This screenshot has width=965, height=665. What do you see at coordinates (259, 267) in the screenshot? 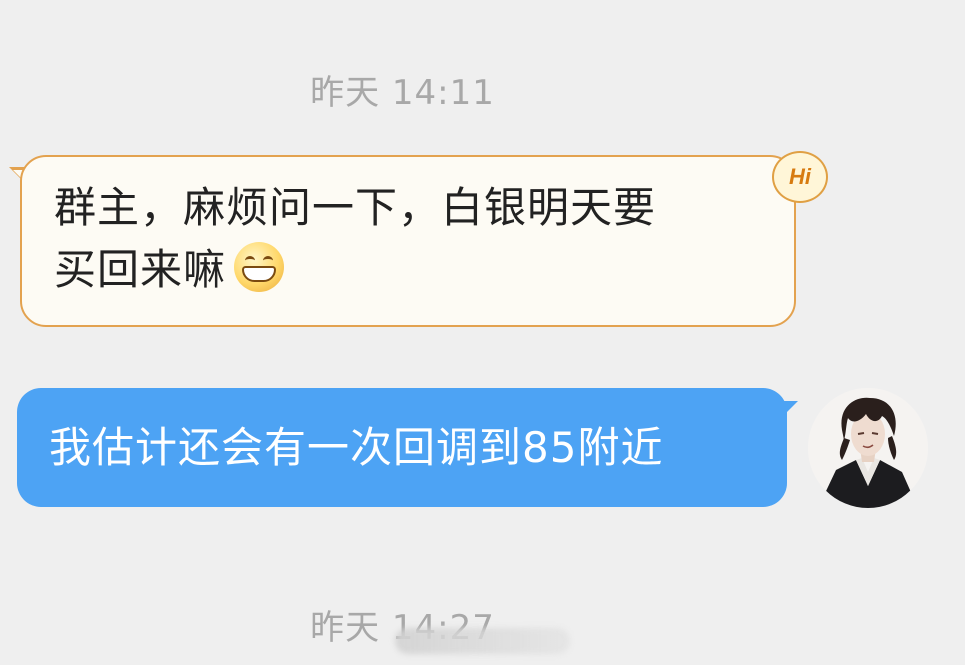
I see `grin-emoji-icon` at bounding box center [259, 267].